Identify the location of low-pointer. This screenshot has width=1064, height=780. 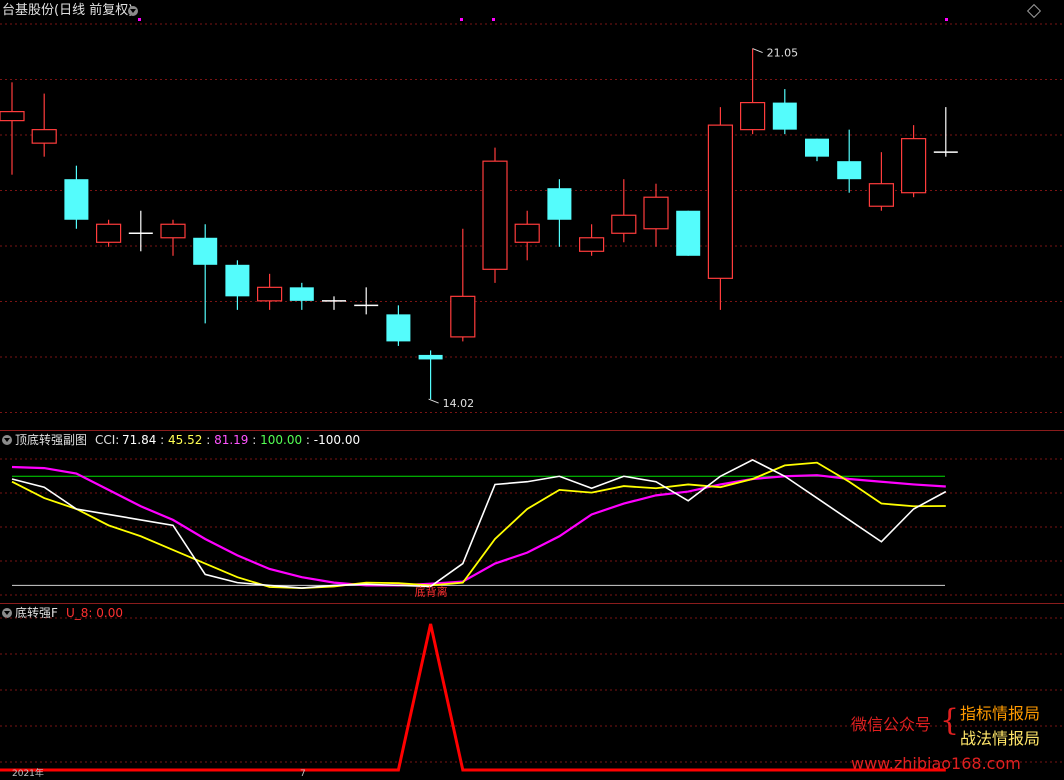
(433, 401).